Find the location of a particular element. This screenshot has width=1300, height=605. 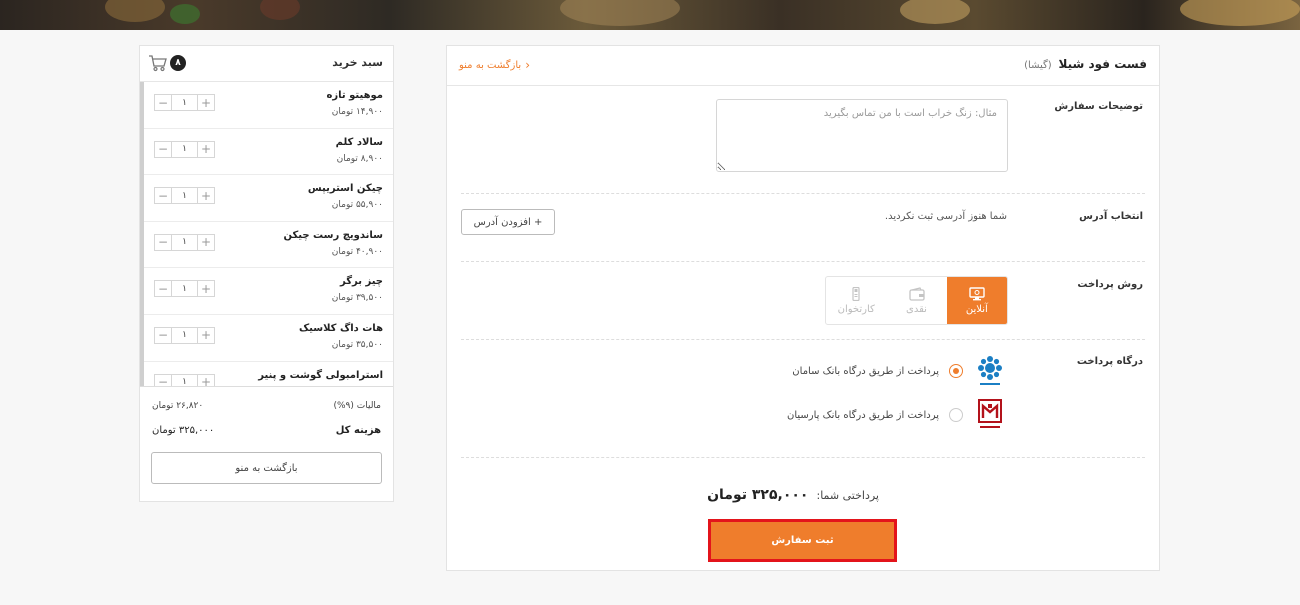

cart-item: چیکن استریپس ۵۵,۹۰۰ تومان − ۱ + is located at coordinates (268, 198).